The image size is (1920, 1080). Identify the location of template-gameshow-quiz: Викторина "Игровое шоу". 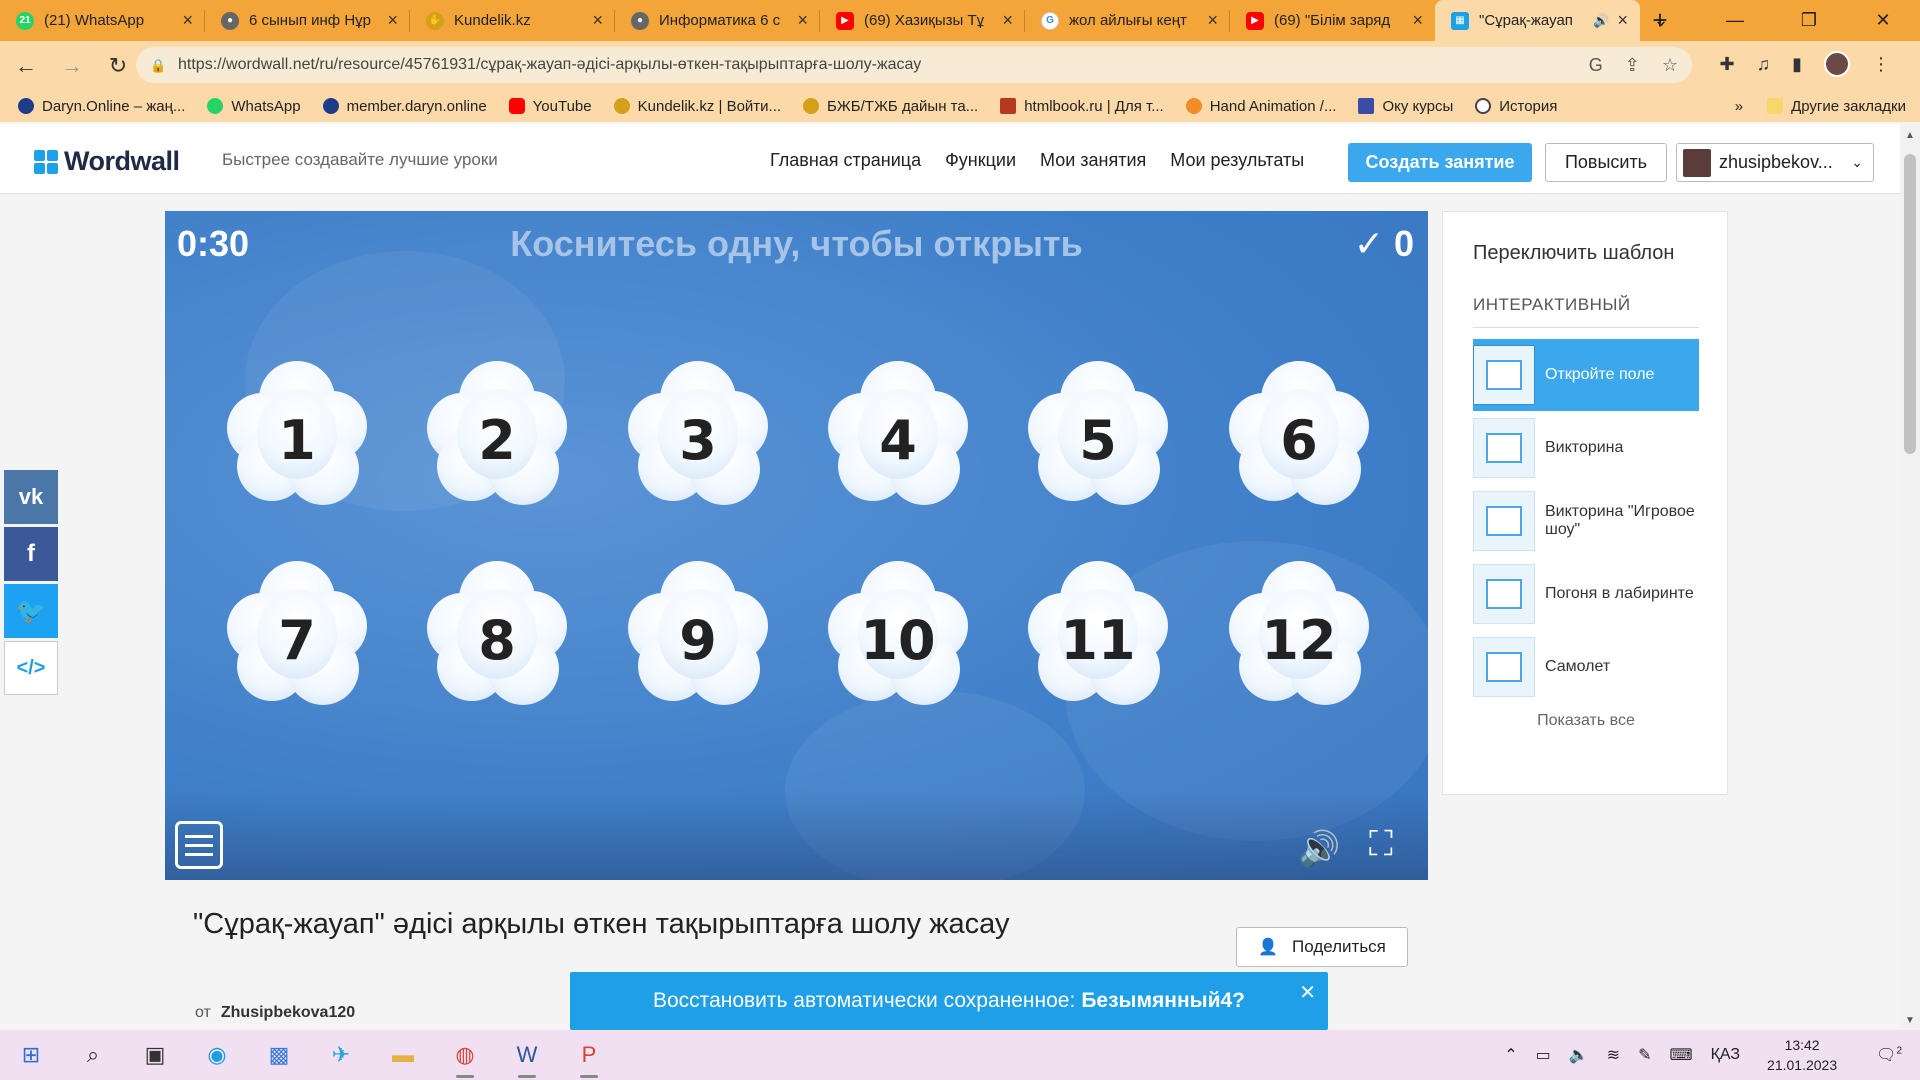
(1586, 521).